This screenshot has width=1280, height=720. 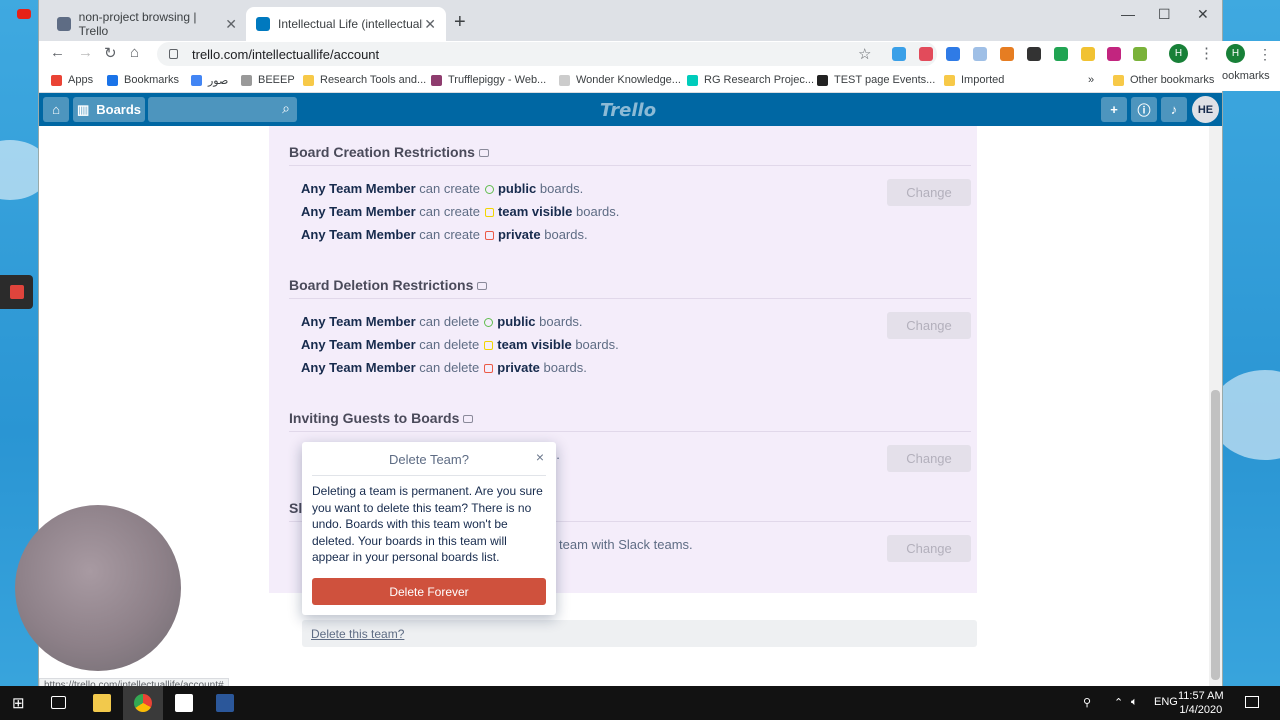 I want to click on home-button: ⌂, so click(x=56, y=109).